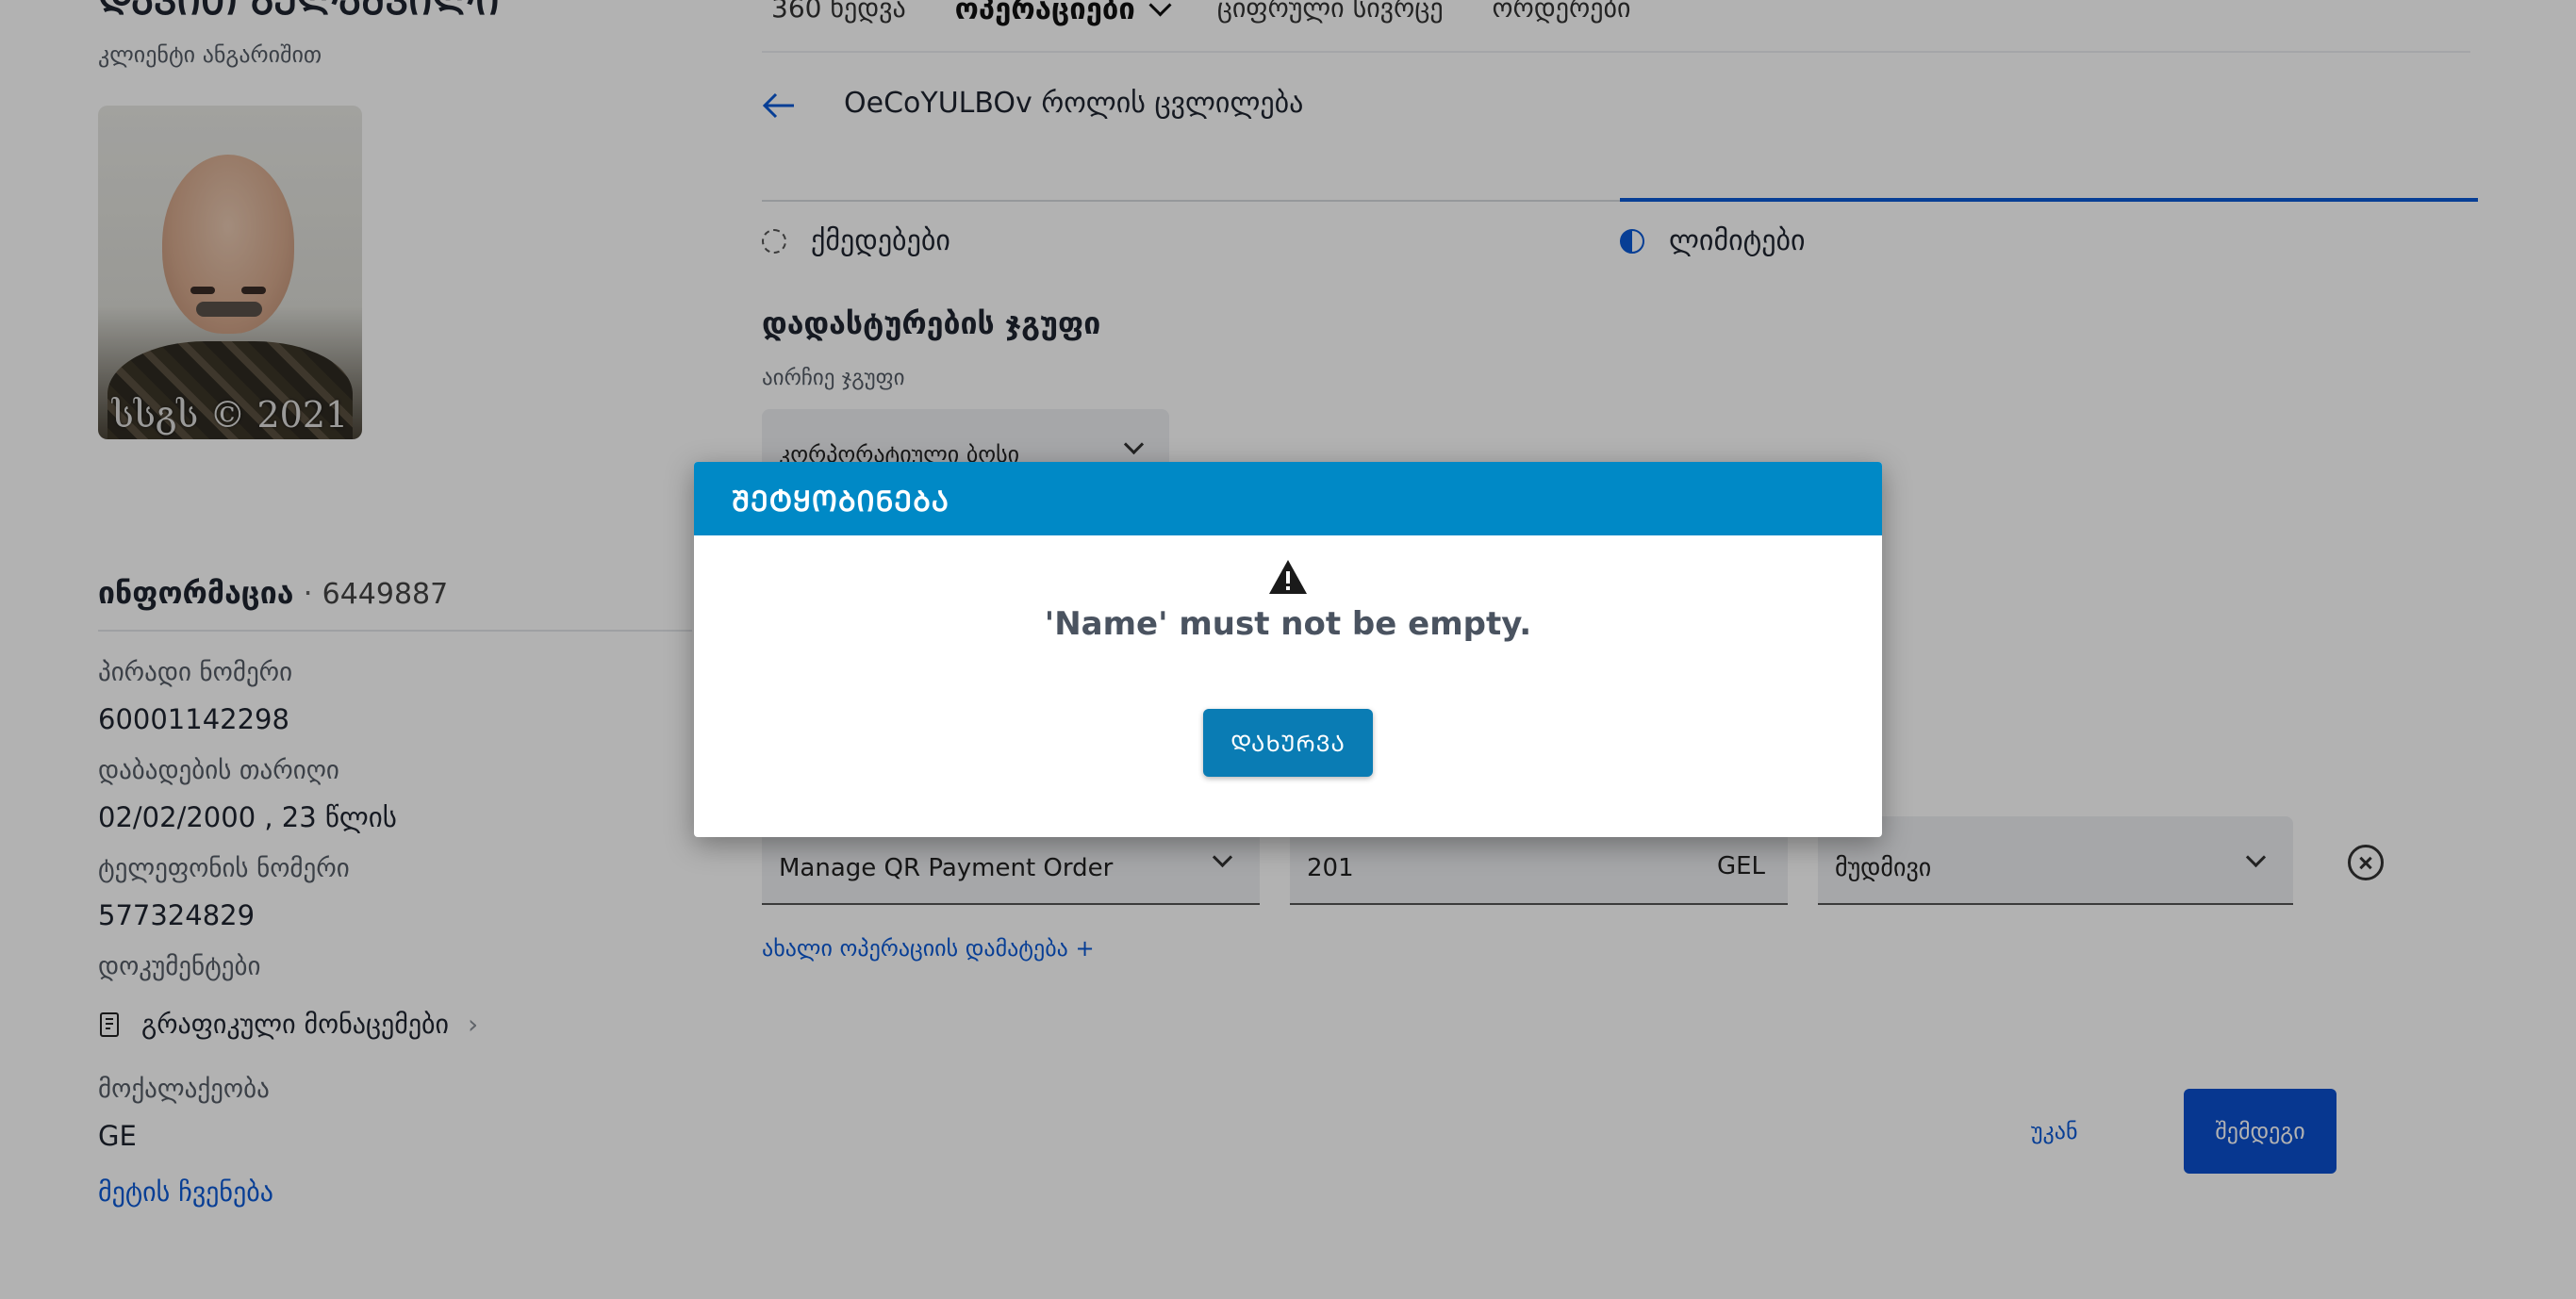 The image size is (2576, 1299). What do you see at coordinates (840, 502) in the screenshot?
I see `modal-title: ᲨᲔᲢᲧᲝᲑᲘᲜᲔᲑᲐ` at bounding box center [840, 502].